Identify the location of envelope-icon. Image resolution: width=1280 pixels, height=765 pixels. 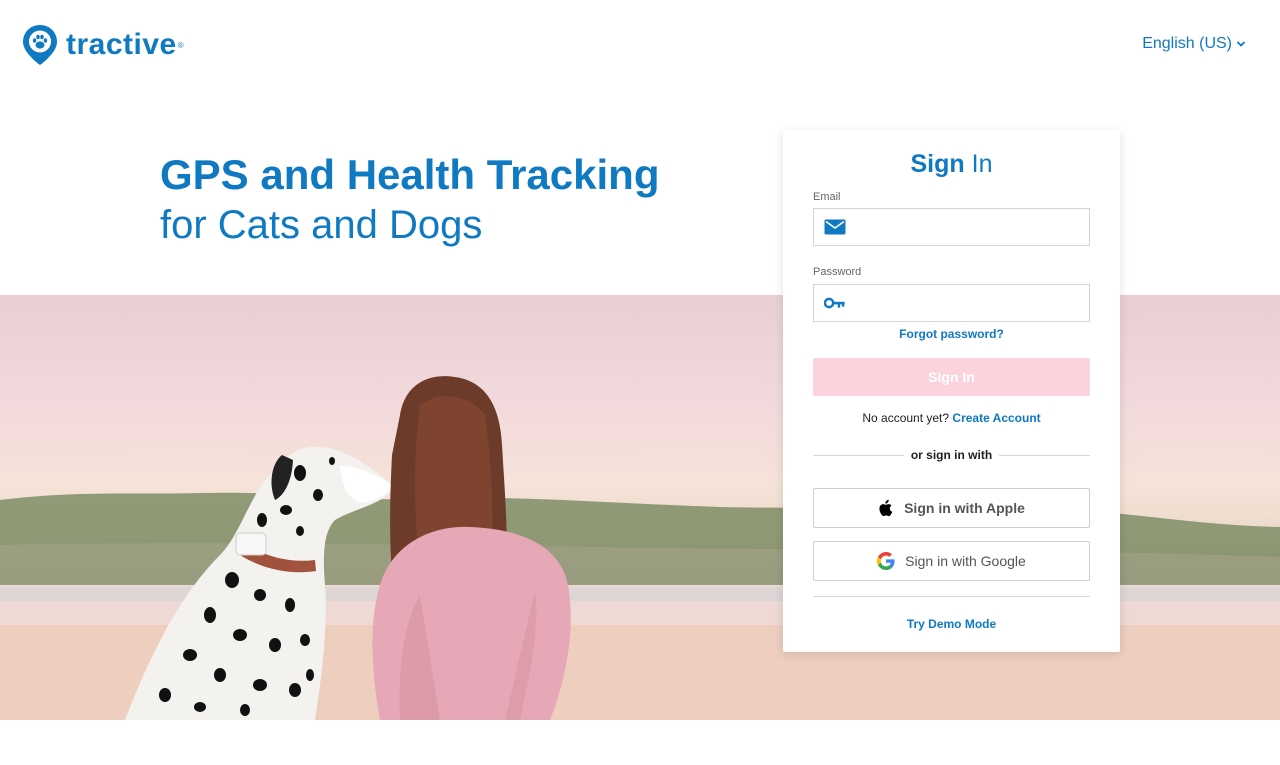
(835, 227).